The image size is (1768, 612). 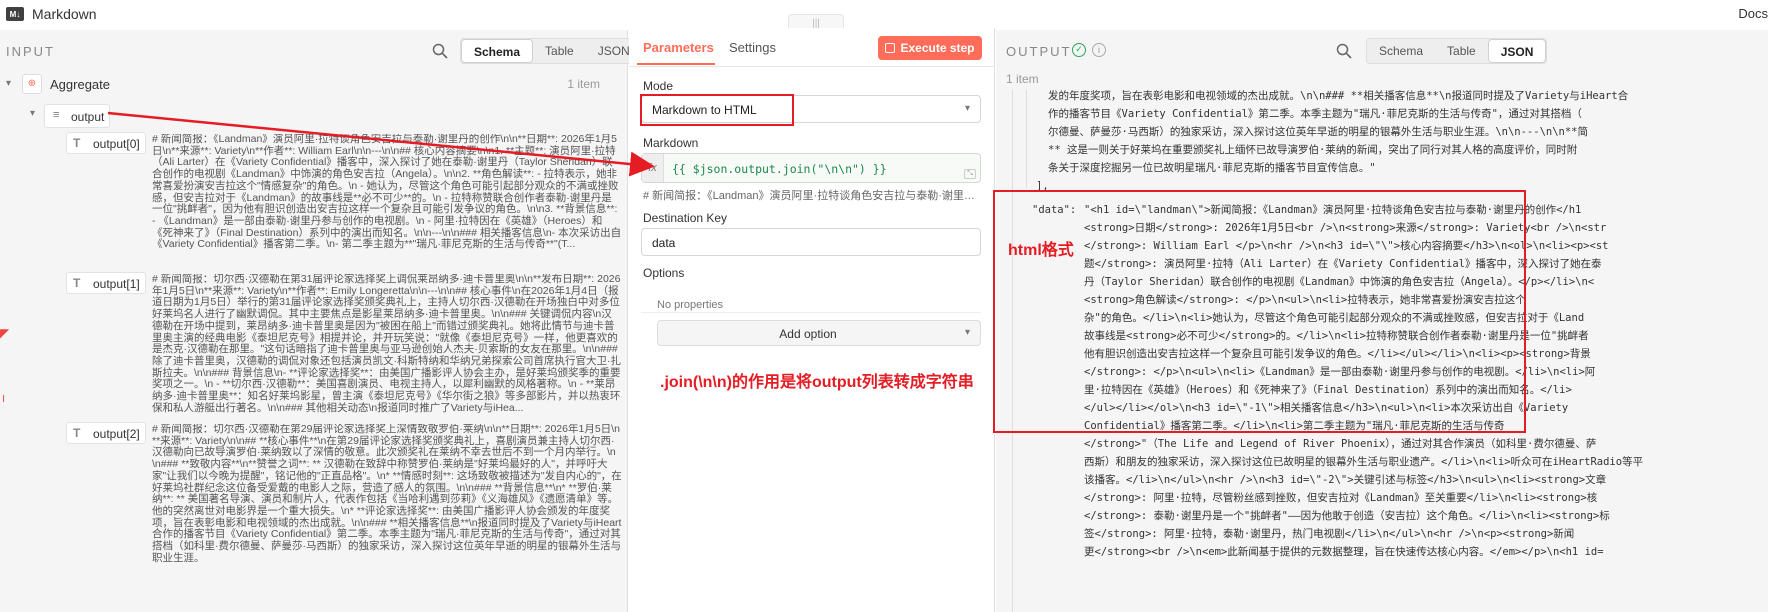 I want to click on markdown-node-icon: M↓, so click(x=15, y=14).